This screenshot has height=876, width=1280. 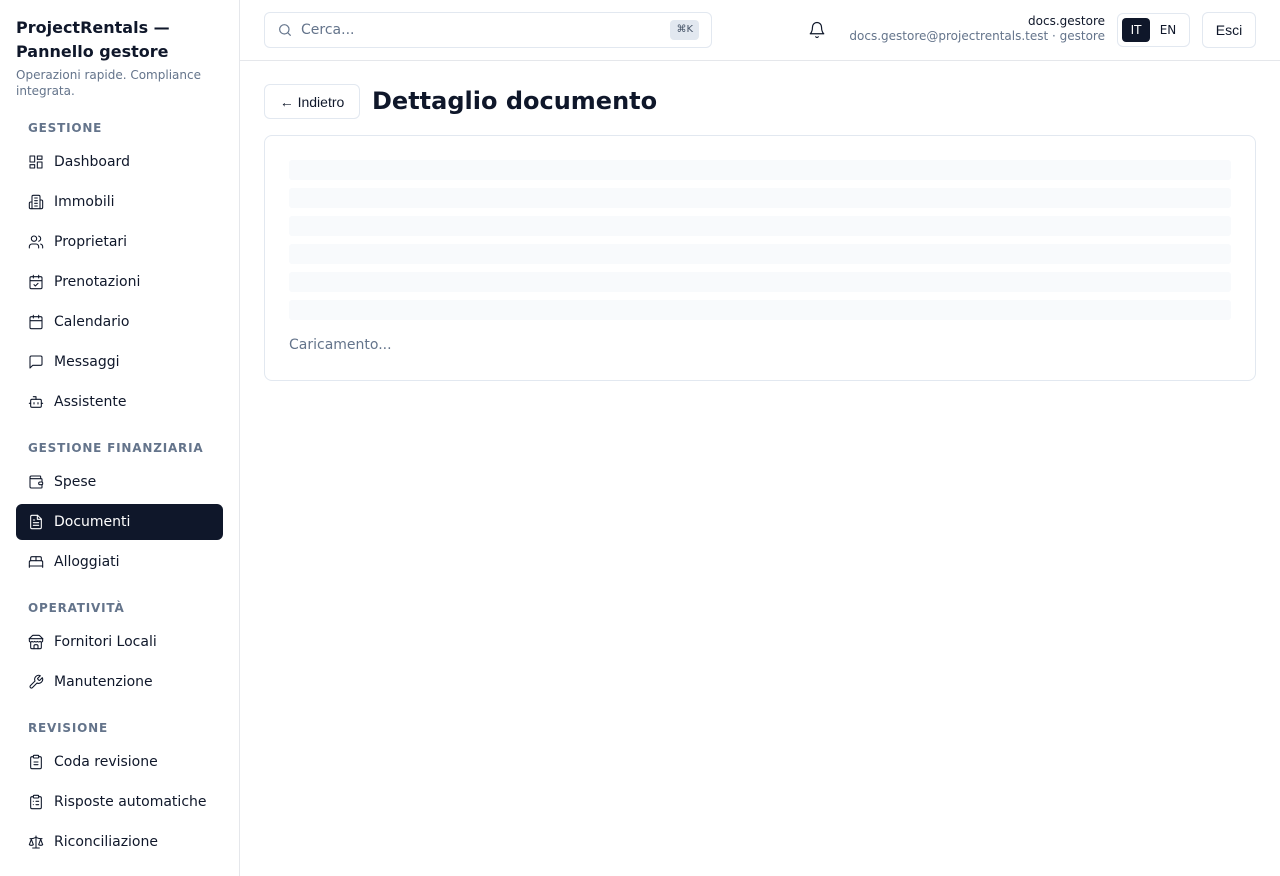 I want to click on wallet-icon, so click(x=36, y=482).